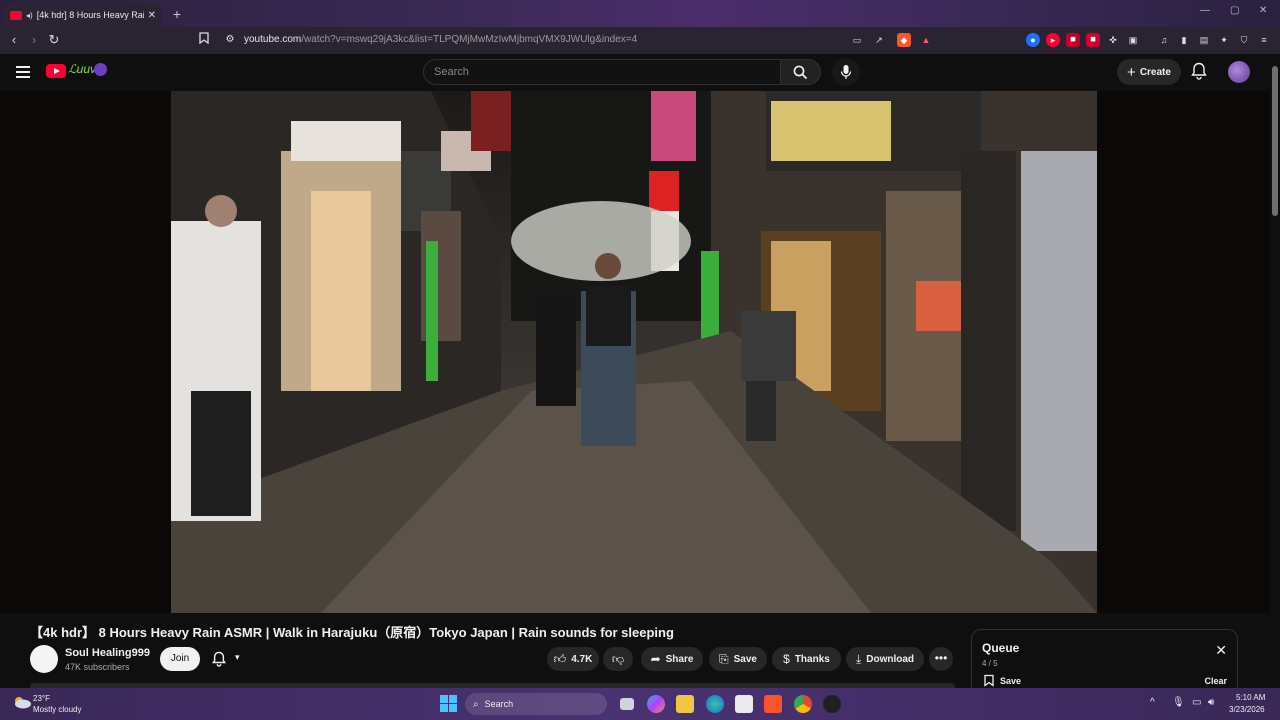  What do you see at coordinates (1221, 650) in the screenshot?
I see `queue-close-icon: ✕` at bounding box center [1221, 650].